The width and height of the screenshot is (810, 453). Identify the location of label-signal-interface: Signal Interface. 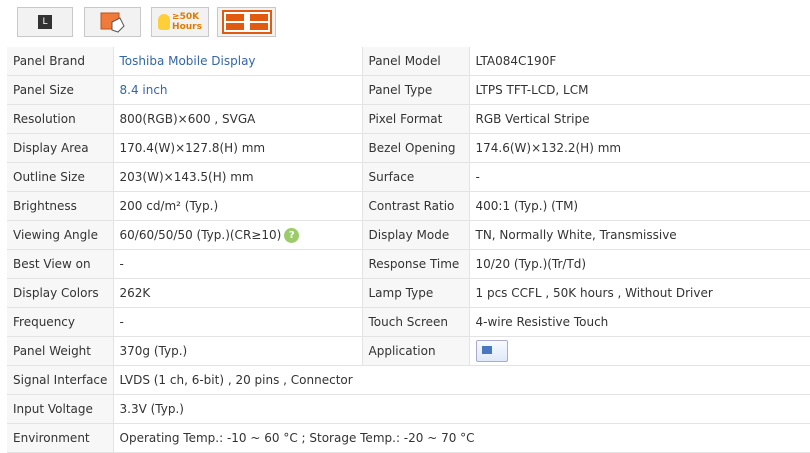
(60, 380).